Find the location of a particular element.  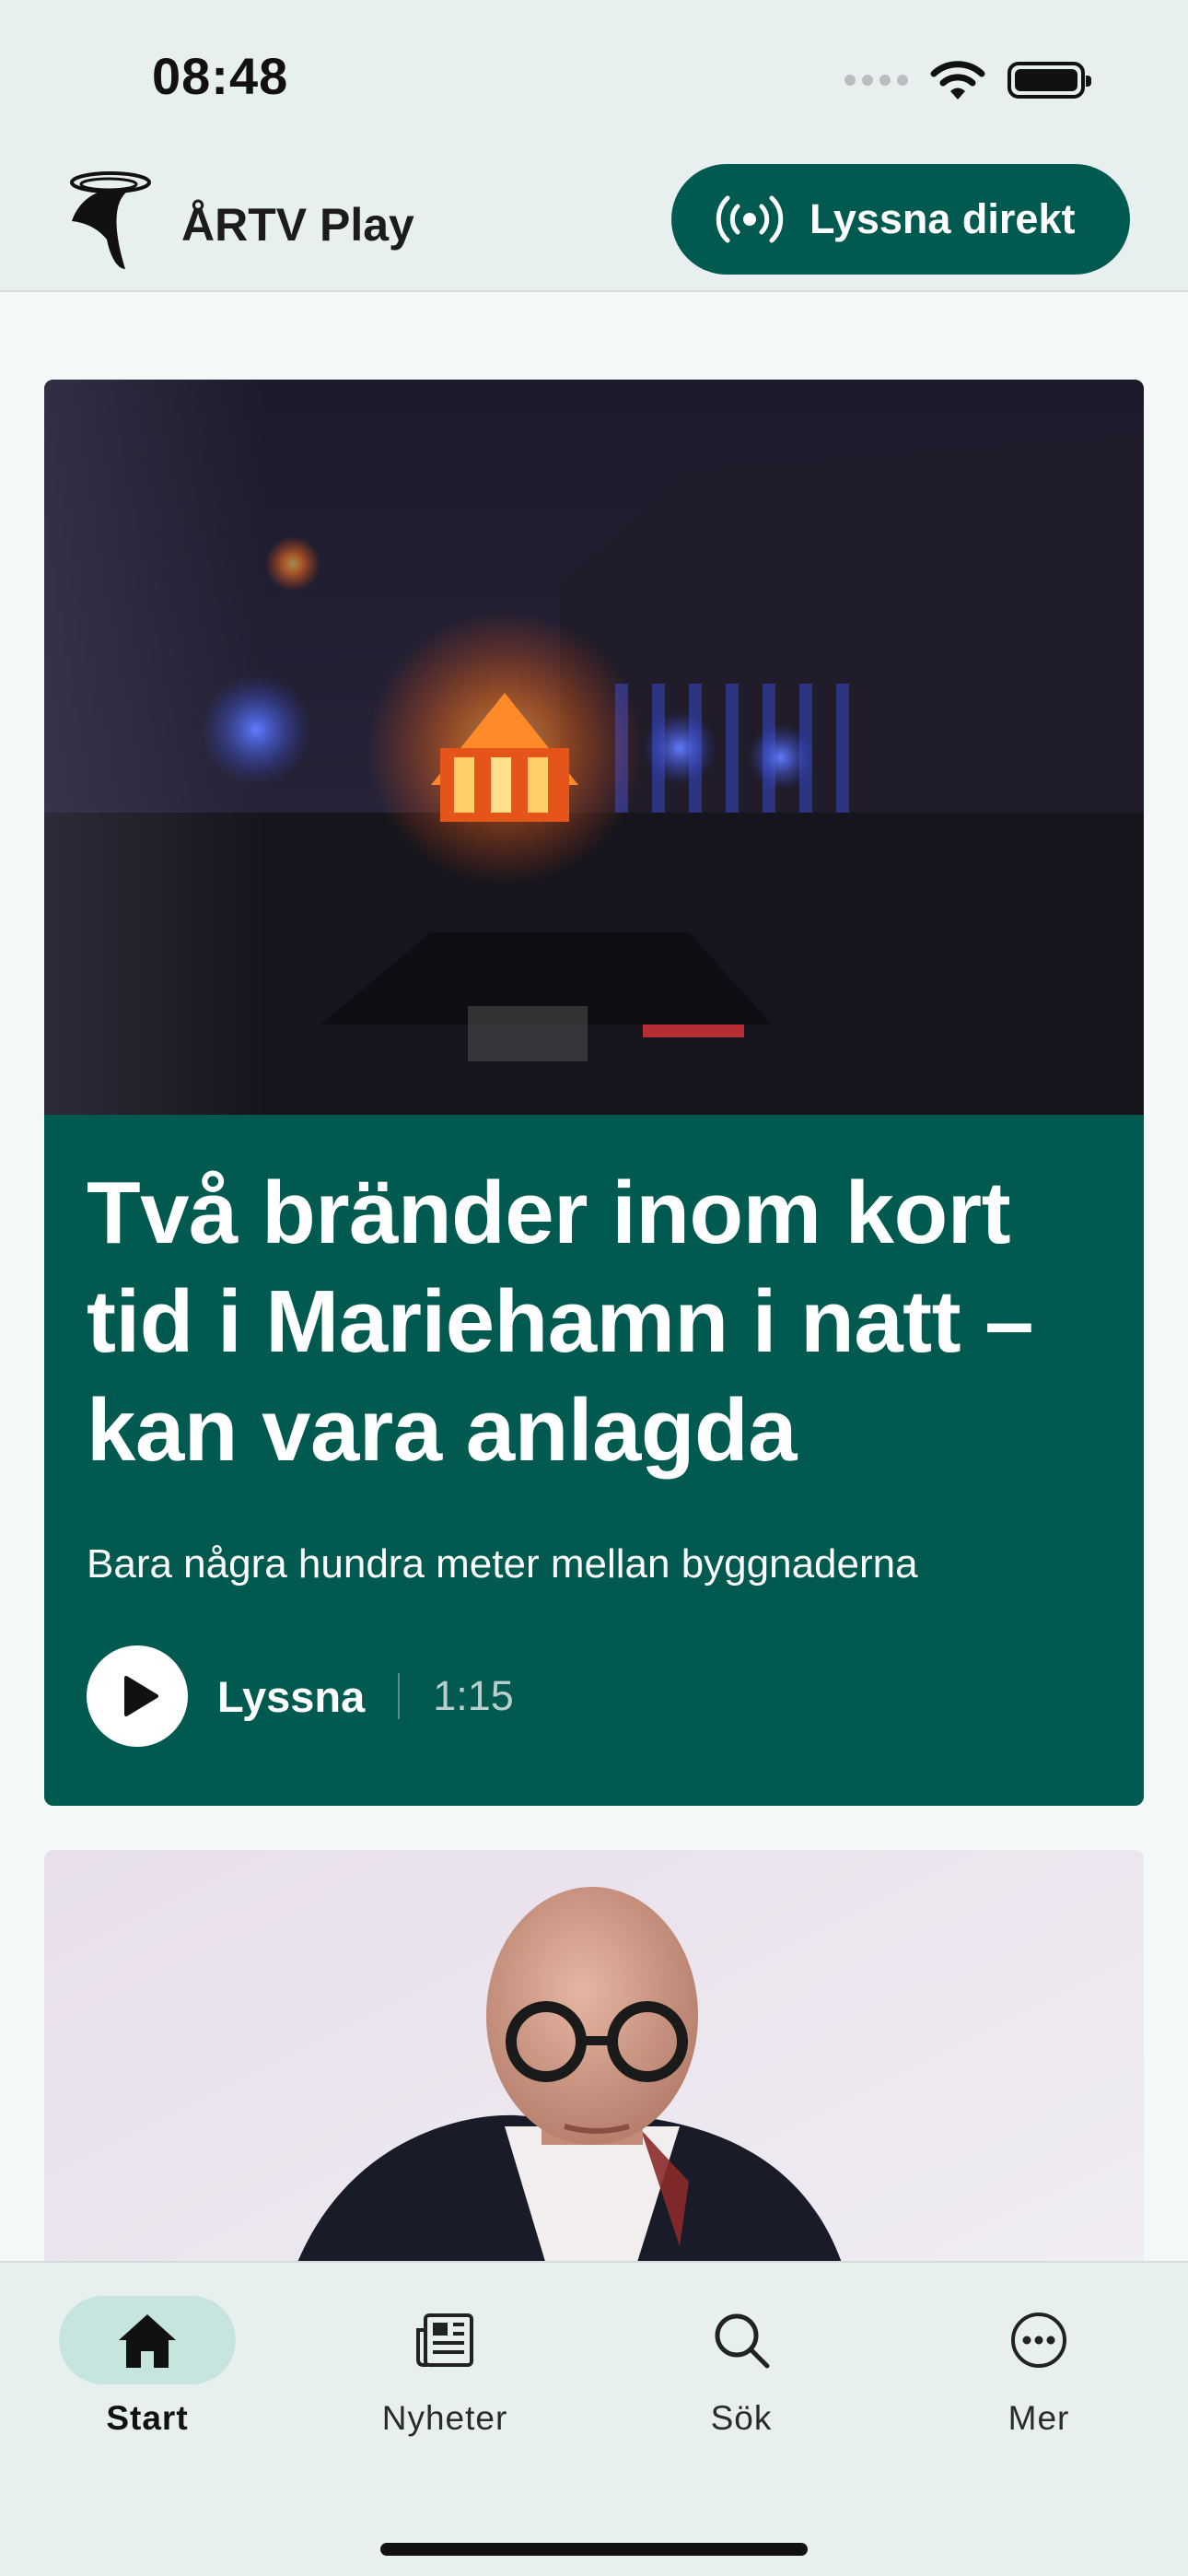

newspaper-icon is located at coordinates (444, 2340).